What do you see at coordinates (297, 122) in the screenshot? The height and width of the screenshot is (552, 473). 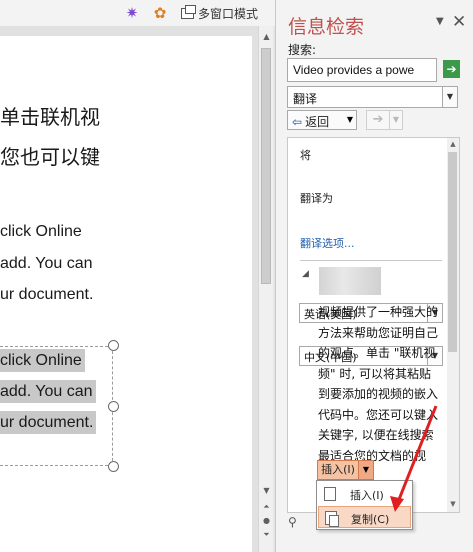 I see `back-arrow-icon: ⇦` at bounding box center [297, 122].